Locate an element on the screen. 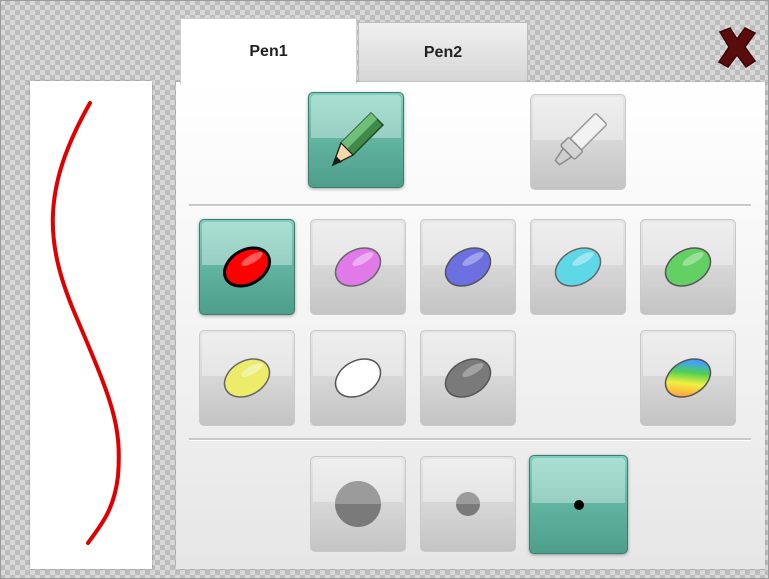  preview-stroke is located at coordinates (85, 323).